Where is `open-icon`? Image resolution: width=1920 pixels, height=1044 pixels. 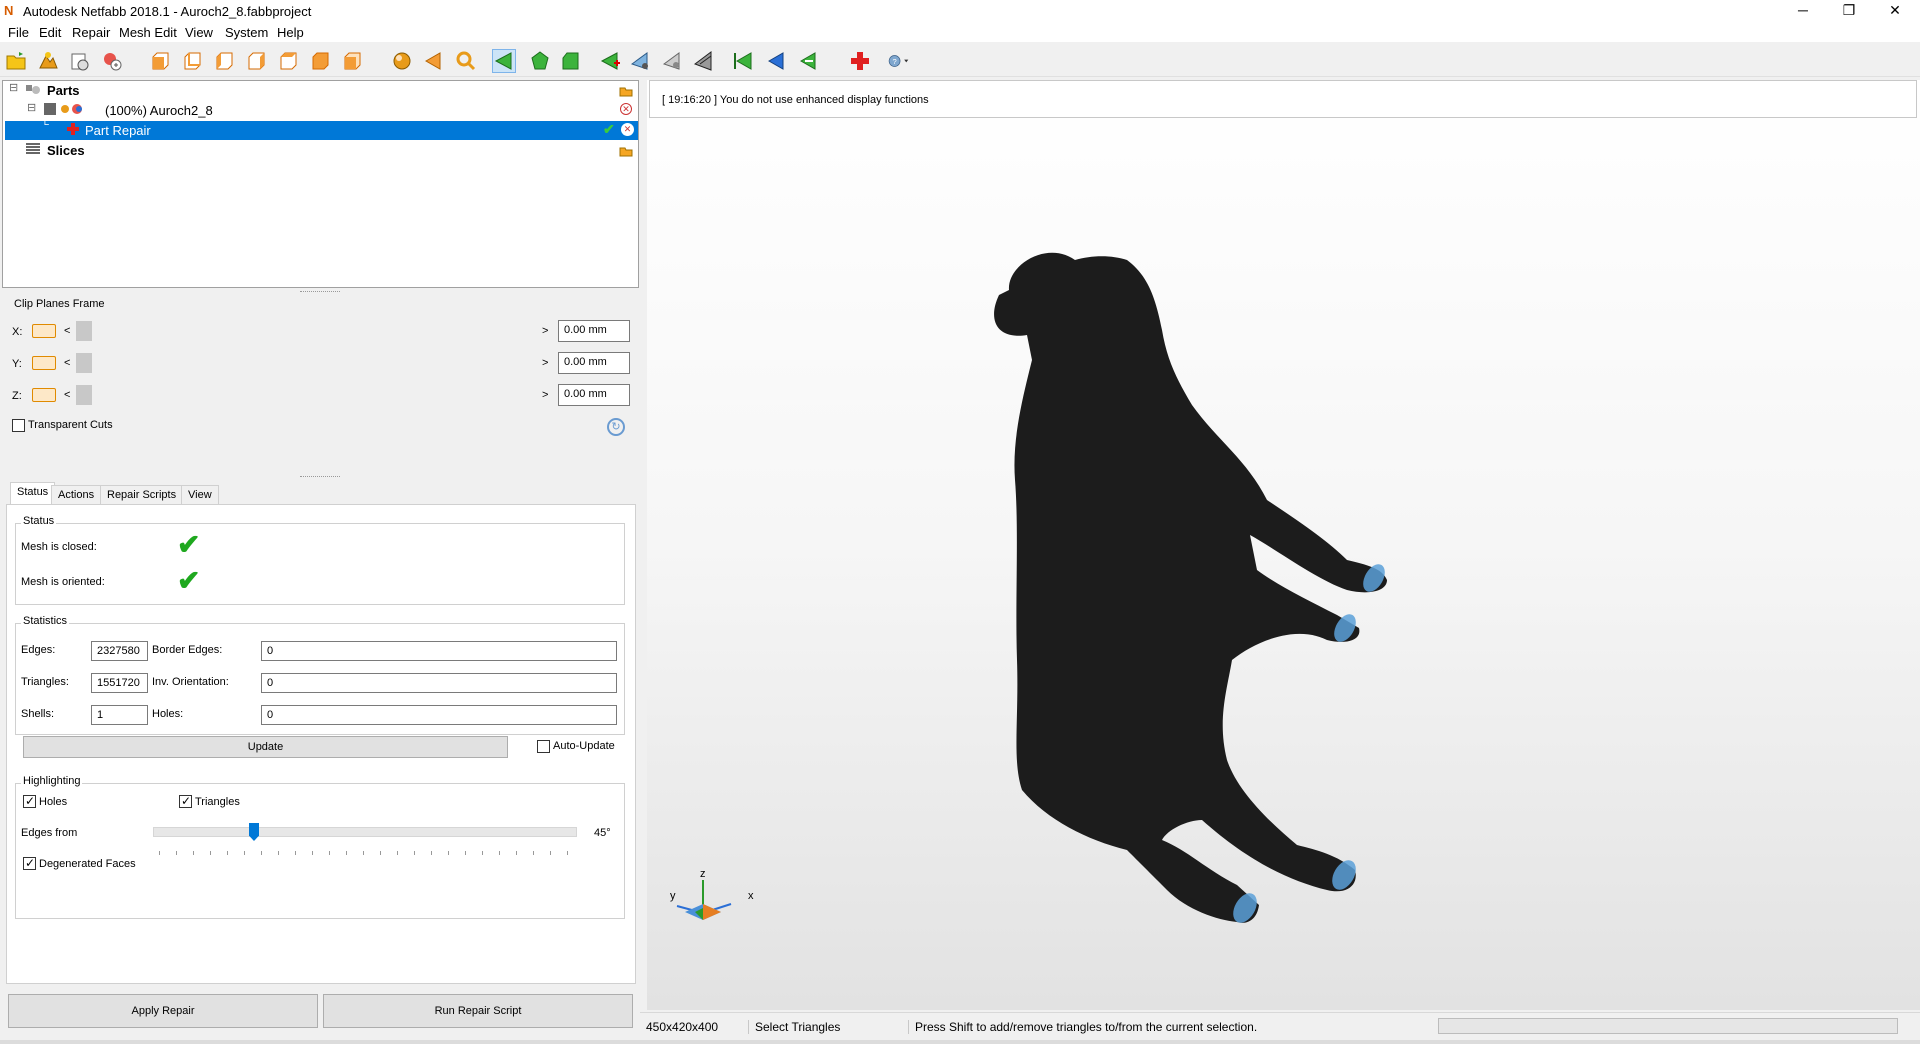
open-icon is located at coordinates (16, 61).